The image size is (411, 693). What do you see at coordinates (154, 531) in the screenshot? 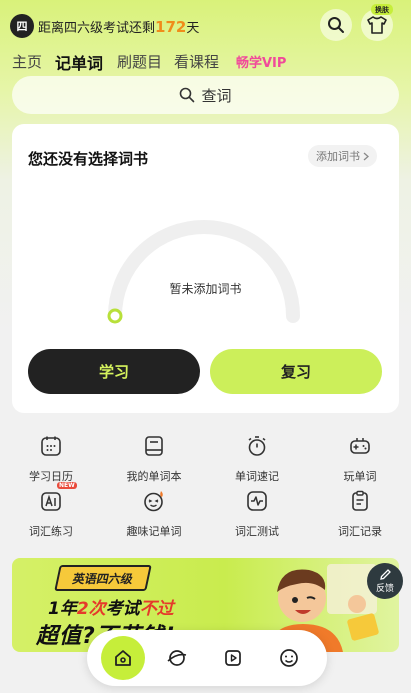
I see `grid-label: 趣味记单词` at bounding box center [154, 531].